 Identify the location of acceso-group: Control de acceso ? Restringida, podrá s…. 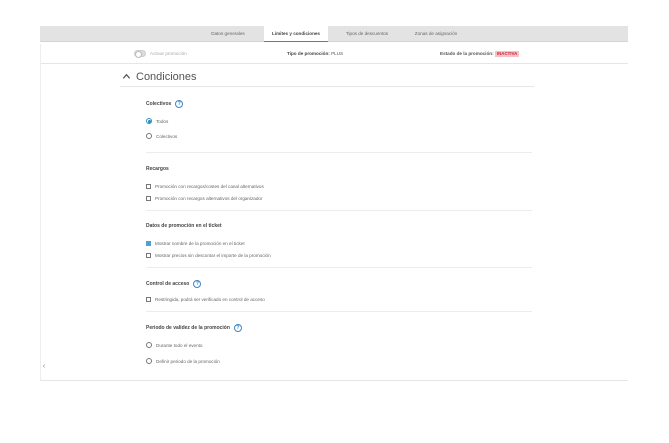
(339, 292).